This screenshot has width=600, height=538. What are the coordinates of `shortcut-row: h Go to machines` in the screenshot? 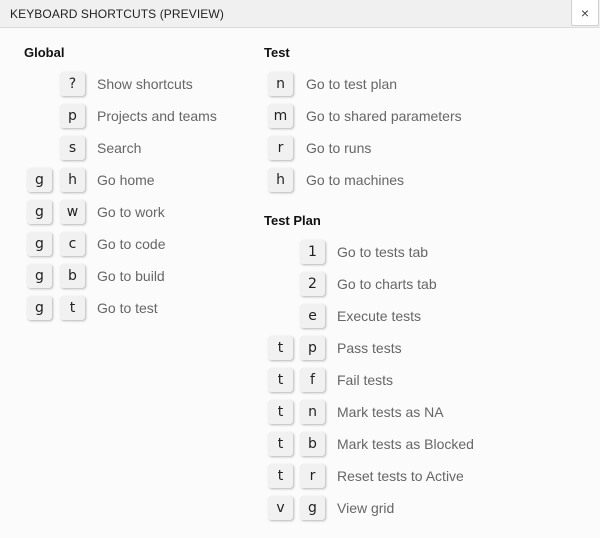 It's located at (300, 181).